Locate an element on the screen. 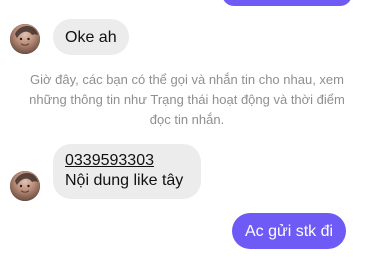 The image size is (374, 257). message-text: Oke ah is located at coordinates (91, 37).